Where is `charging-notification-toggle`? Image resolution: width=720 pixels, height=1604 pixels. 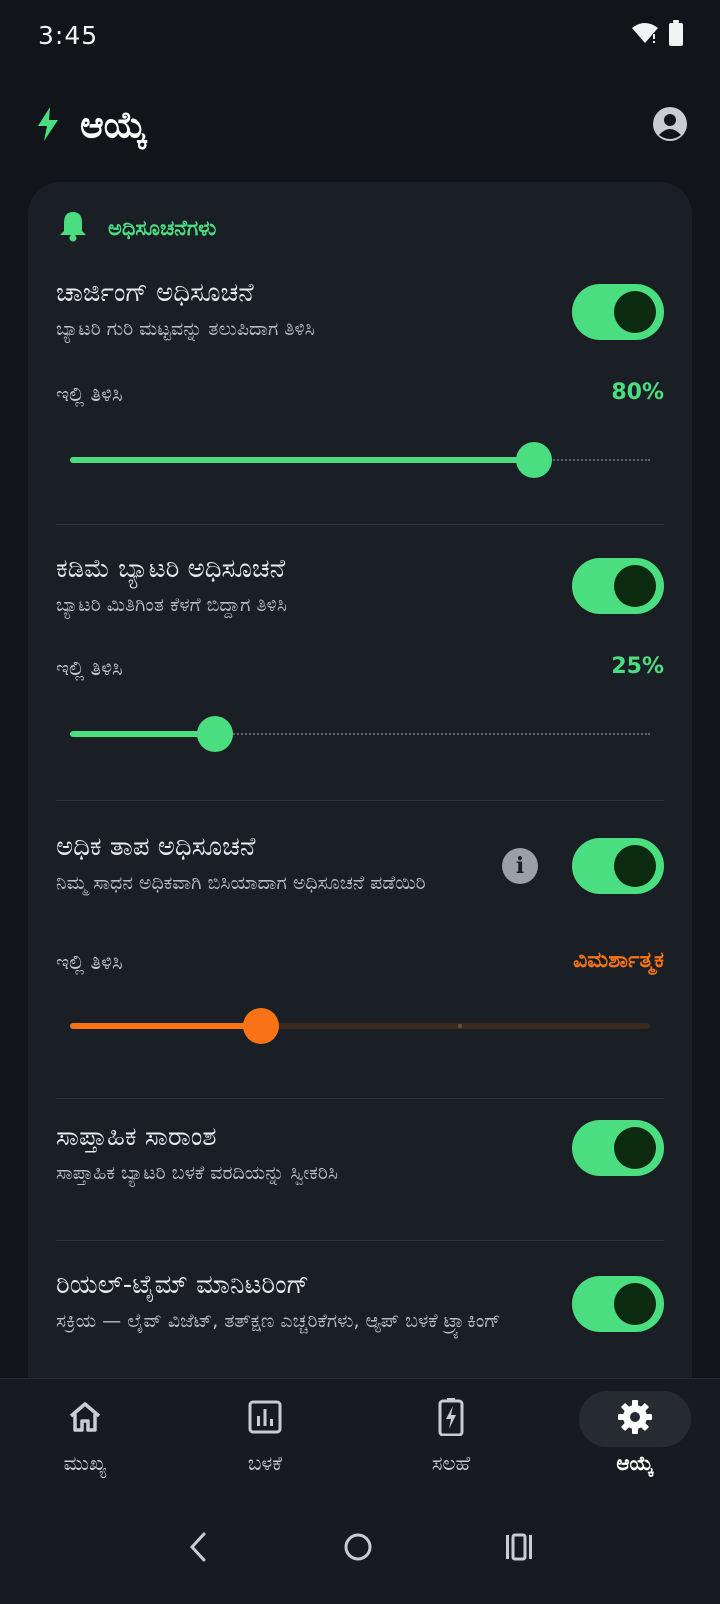
charging-notification-toggle is located at coordinates (618, 312).